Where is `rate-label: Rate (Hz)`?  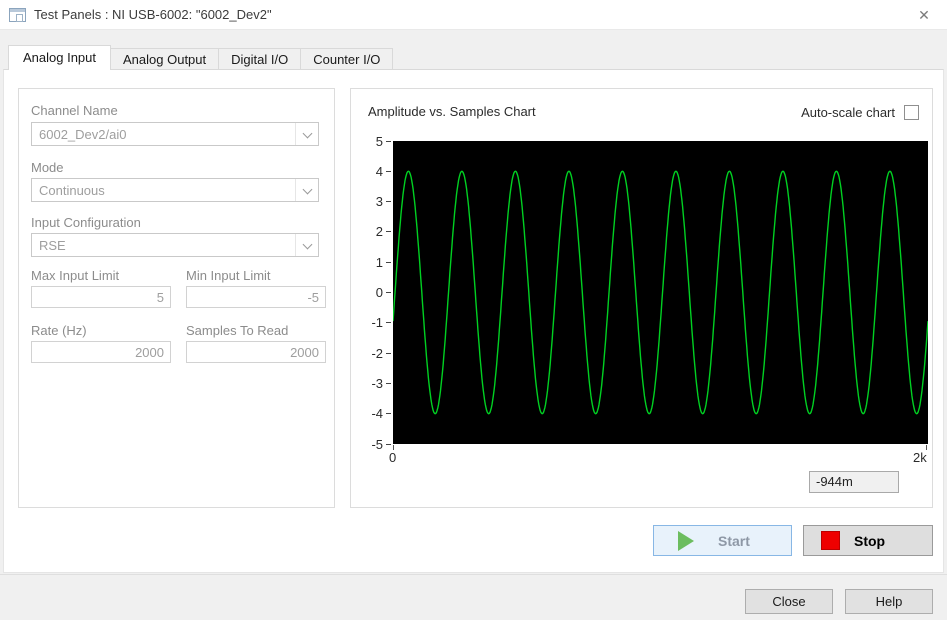 rate-label: Rate (Hz) is located at coordinates (59, 330).